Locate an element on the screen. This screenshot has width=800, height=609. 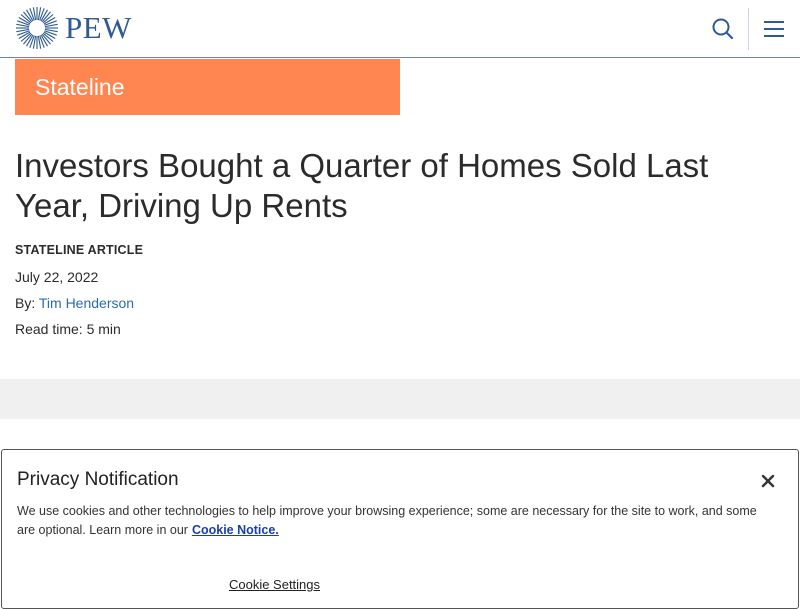
cookie-notice-link: Cookie Notice. is located at coordinates (235, 530).